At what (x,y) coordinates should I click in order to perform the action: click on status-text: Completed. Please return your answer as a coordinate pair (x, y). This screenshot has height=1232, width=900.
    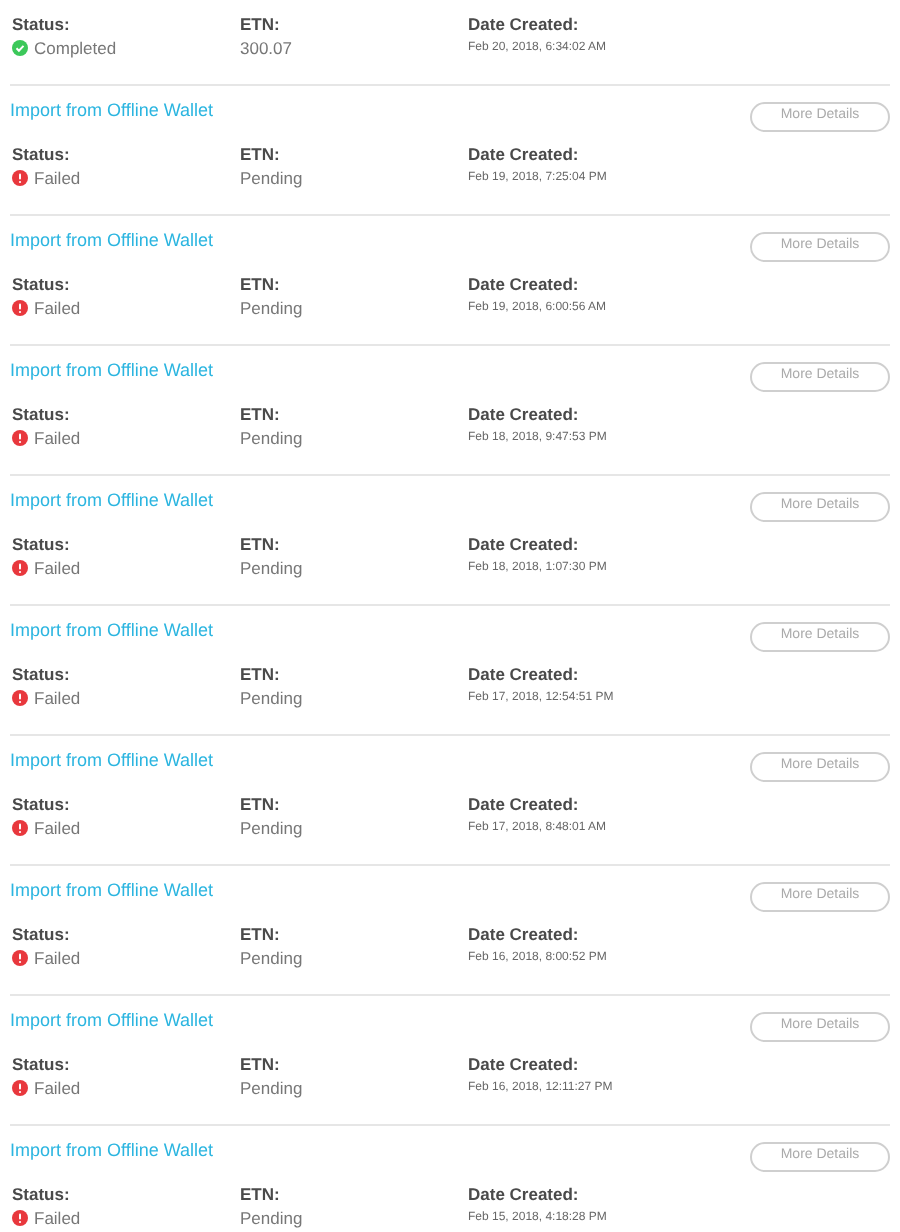
    Looking at the image, I should click on (75, 48).